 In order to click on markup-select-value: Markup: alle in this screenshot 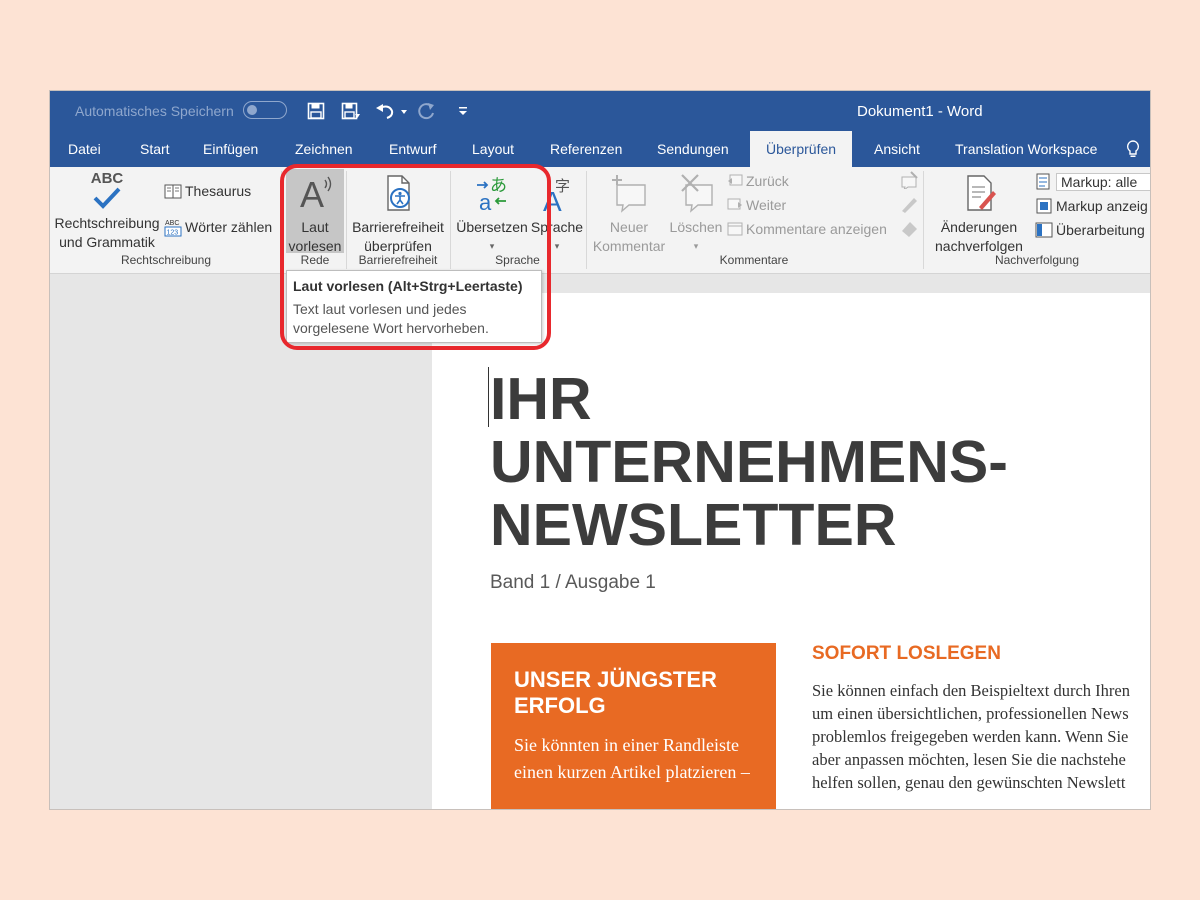, I will do `click(1103, 182)`.